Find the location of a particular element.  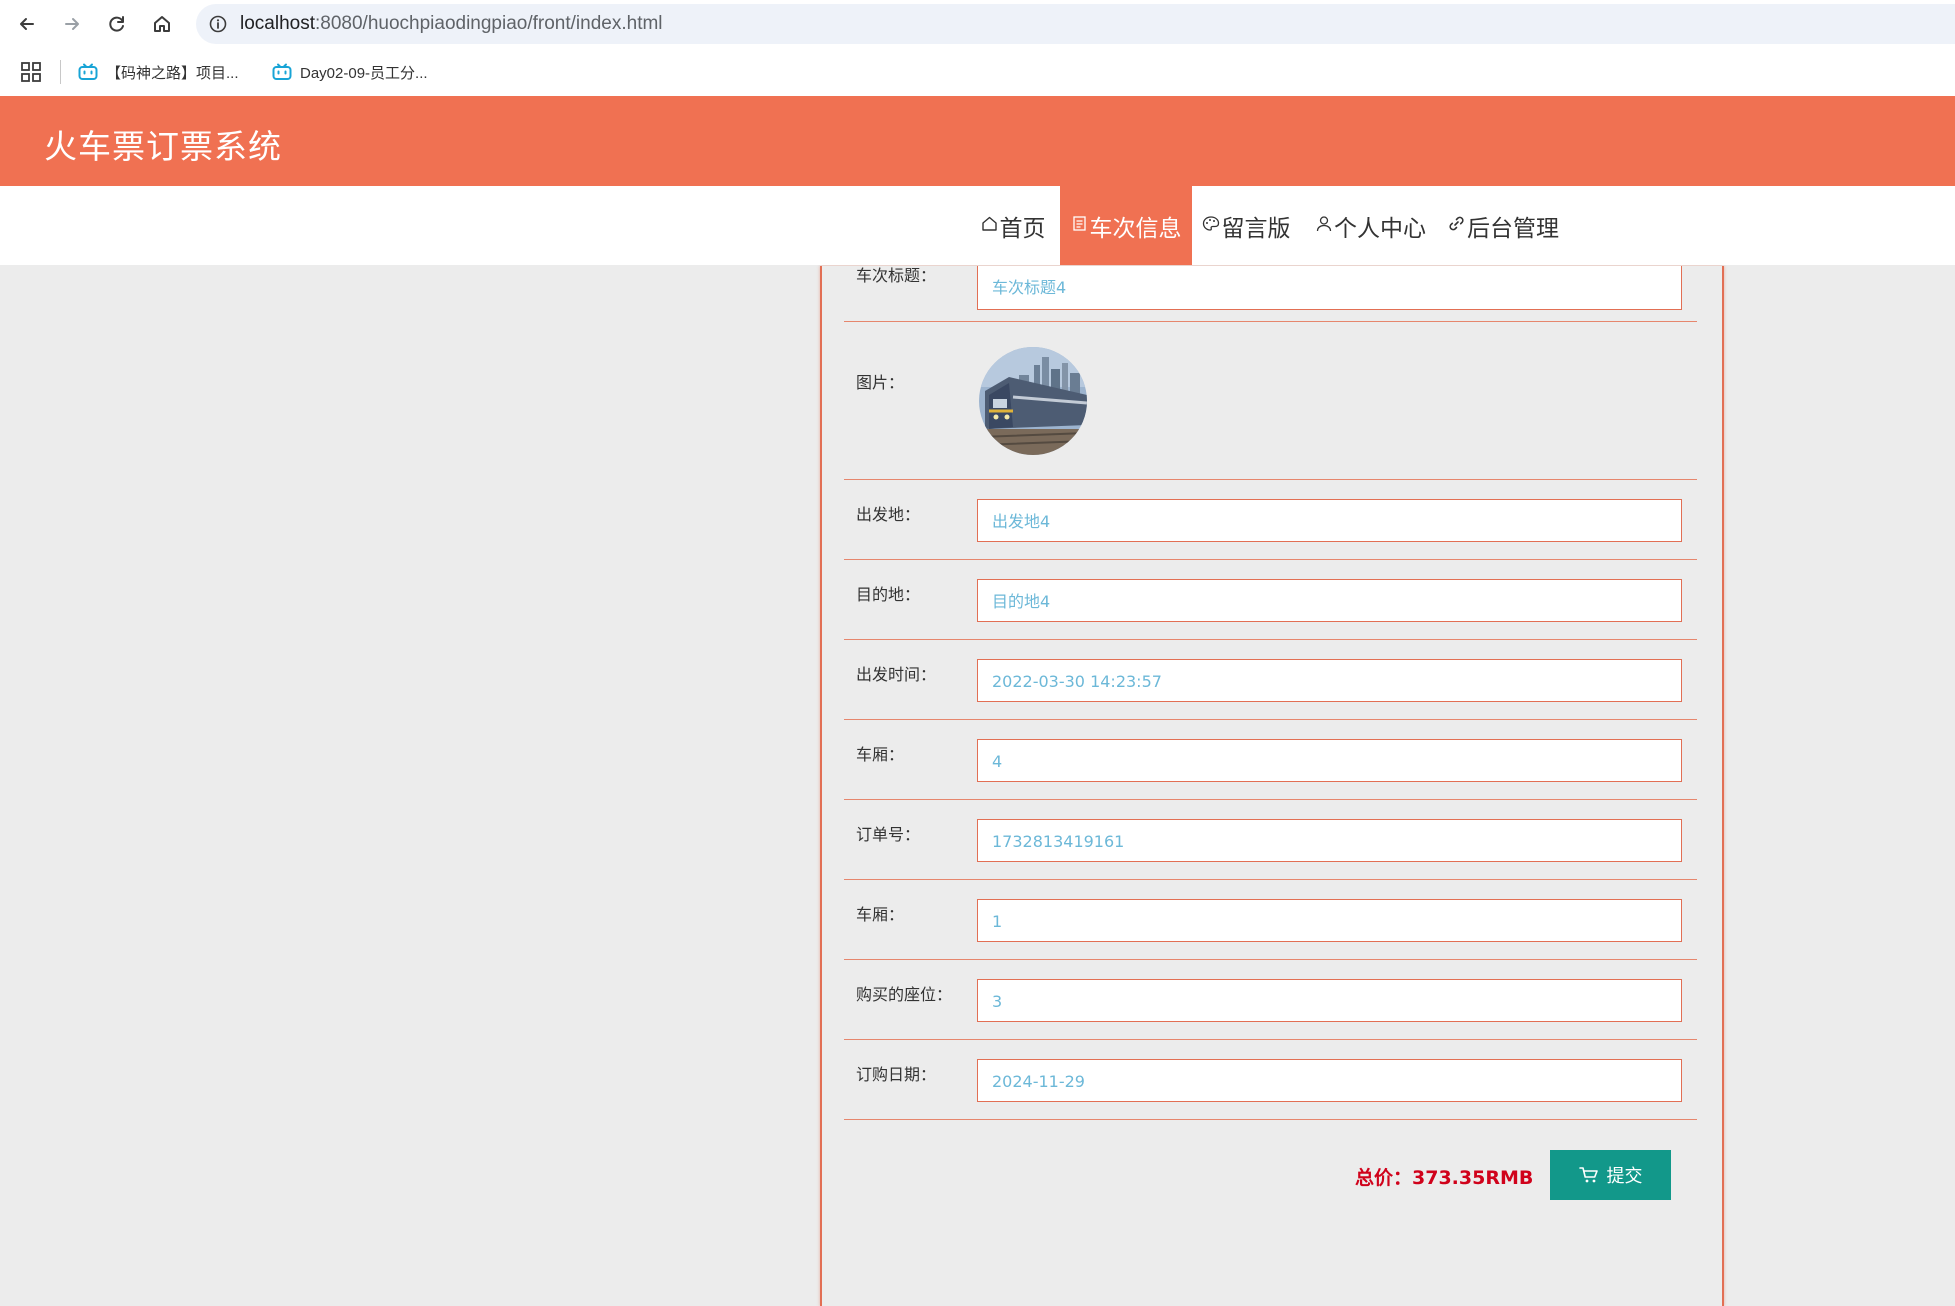

nav-label: 后台管理 is located at coordinates (1513, 228).